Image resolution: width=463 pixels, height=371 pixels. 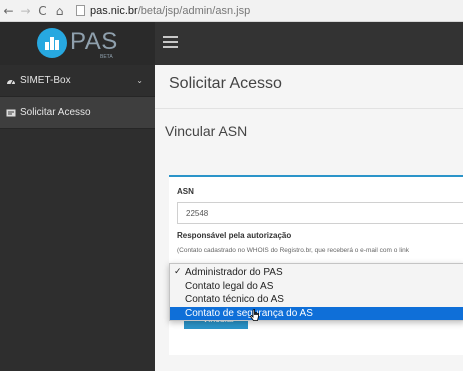 What do you see at coordinates (309, 108) in the screenshot?
I see `divider` at bounding box center [309, 108].